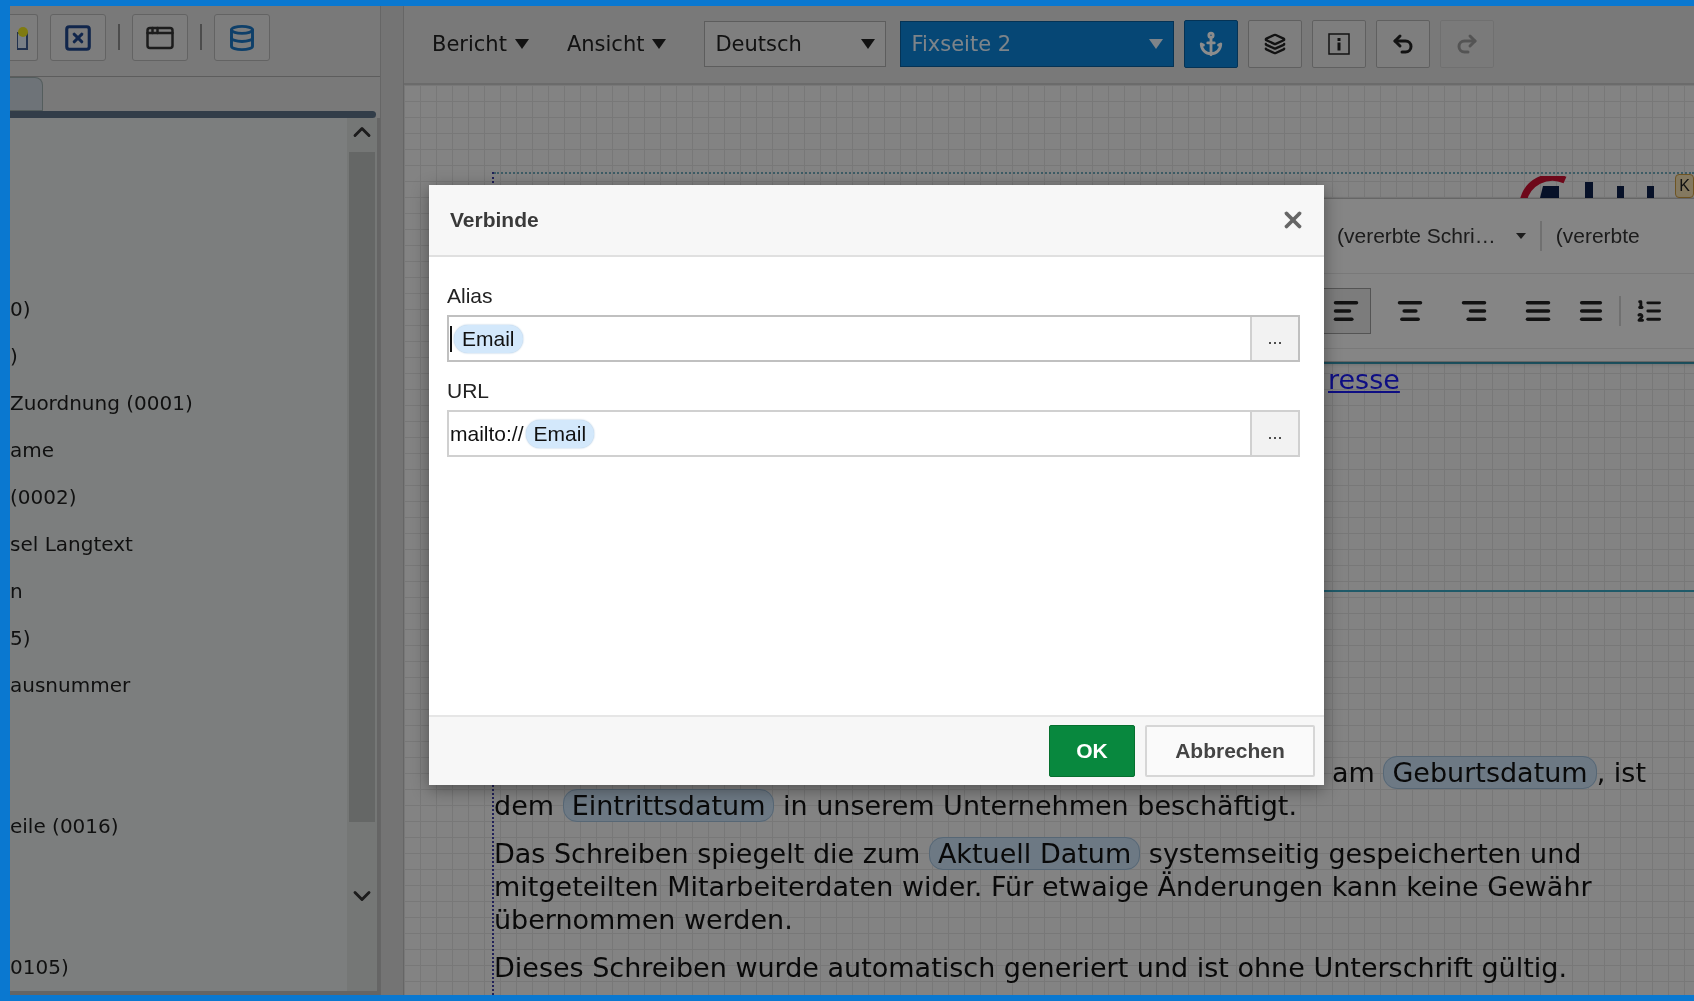 The height and width of the screenshot is (1001, 1694). I want to click on scrollbar, so click(362, 554).